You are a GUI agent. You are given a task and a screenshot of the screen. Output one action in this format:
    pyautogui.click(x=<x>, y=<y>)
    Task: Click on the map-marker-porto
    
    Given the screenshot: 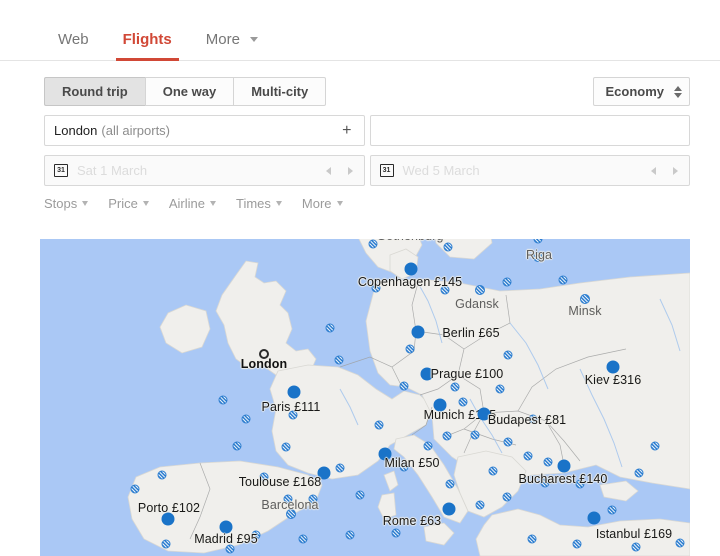 What is the action you would take?
    pyautogui.click(x=168, y=519)
    